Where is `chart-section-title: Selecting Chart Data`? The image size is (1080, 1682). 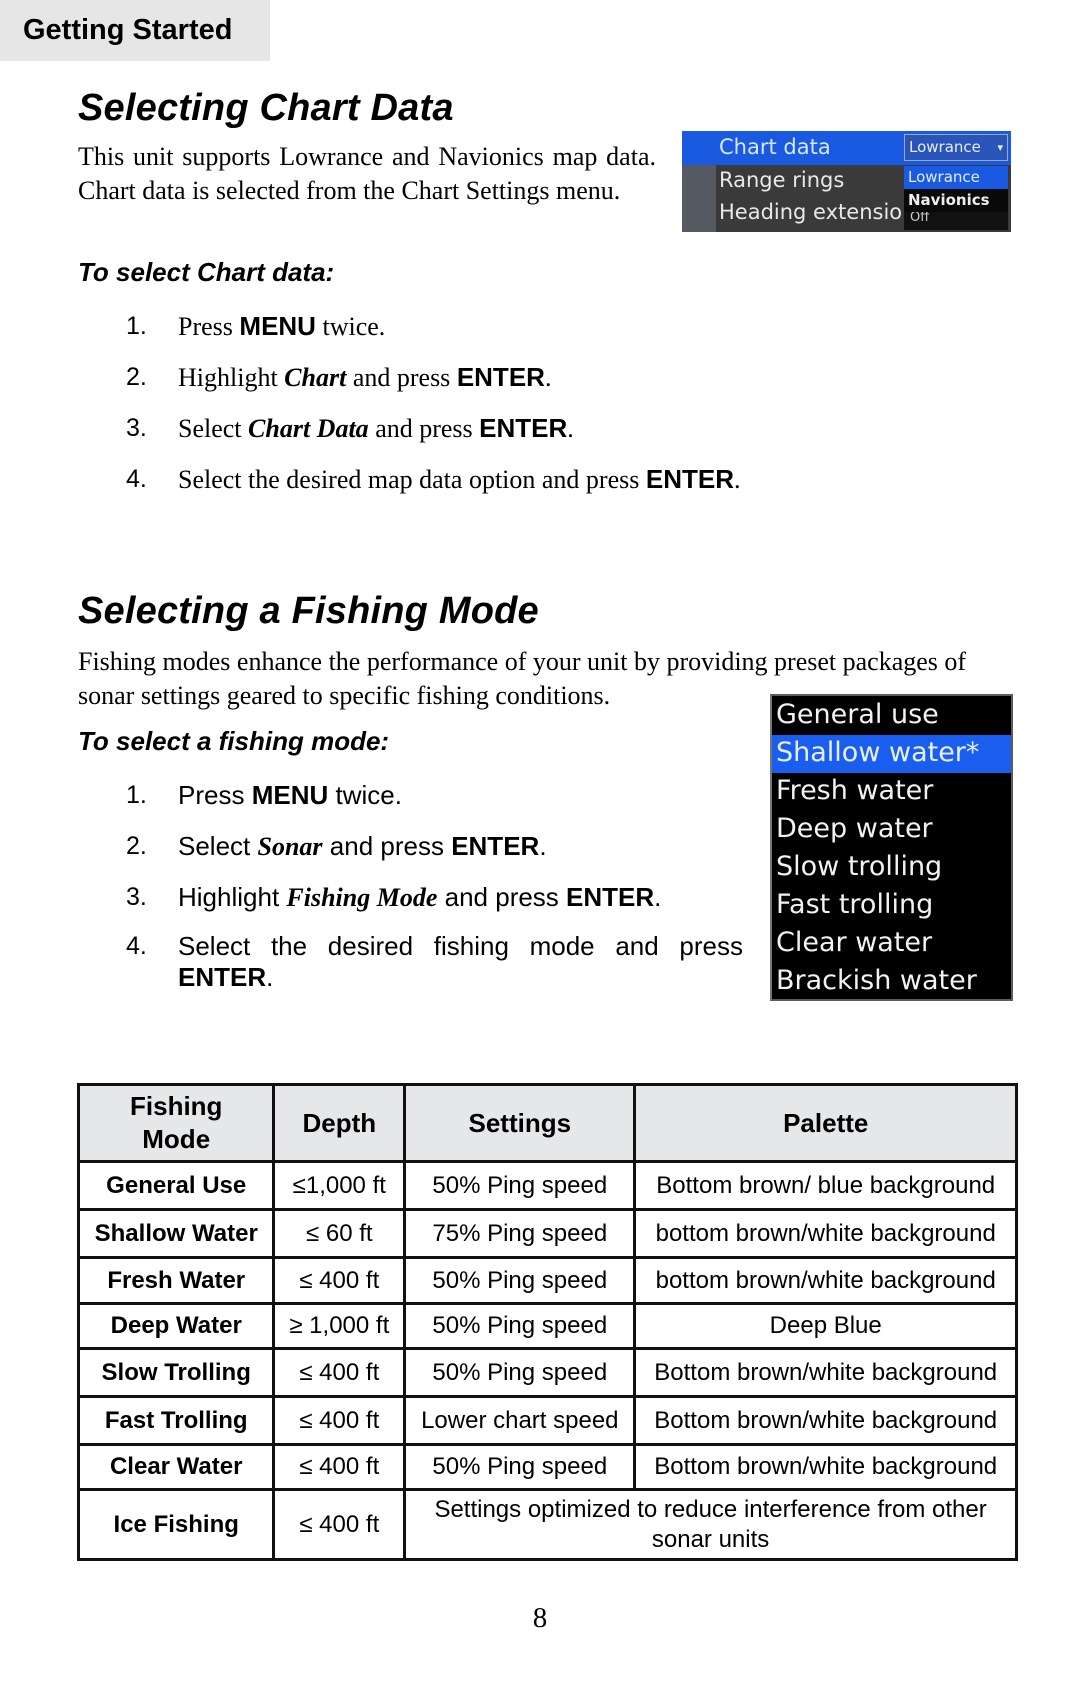
chart-section-title: Selecting Chart Data is located at coordinates (266, 108).